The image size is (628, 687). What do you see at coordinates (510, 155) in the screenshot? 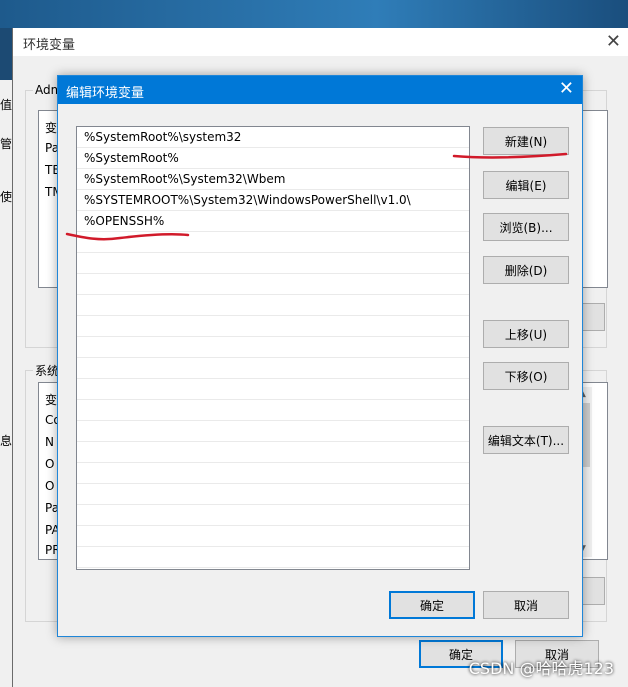
I see `red-underline-new-button` at bounding box center [510, 155].